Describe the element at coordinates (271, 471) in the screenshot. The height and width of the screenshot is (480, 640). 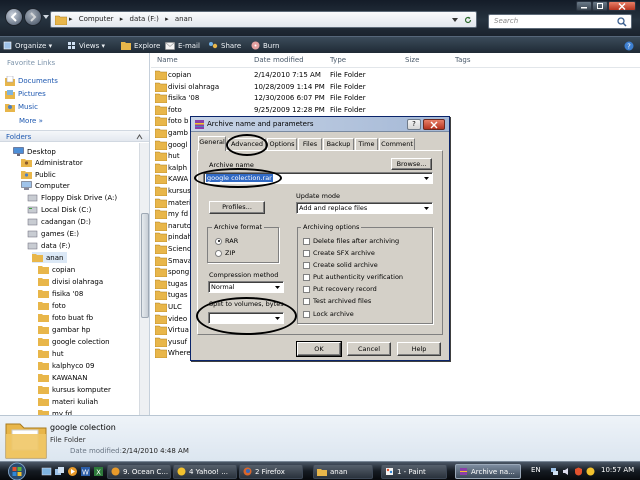
I see `taskbar-item-firefox: 2 Firefox` at that location.